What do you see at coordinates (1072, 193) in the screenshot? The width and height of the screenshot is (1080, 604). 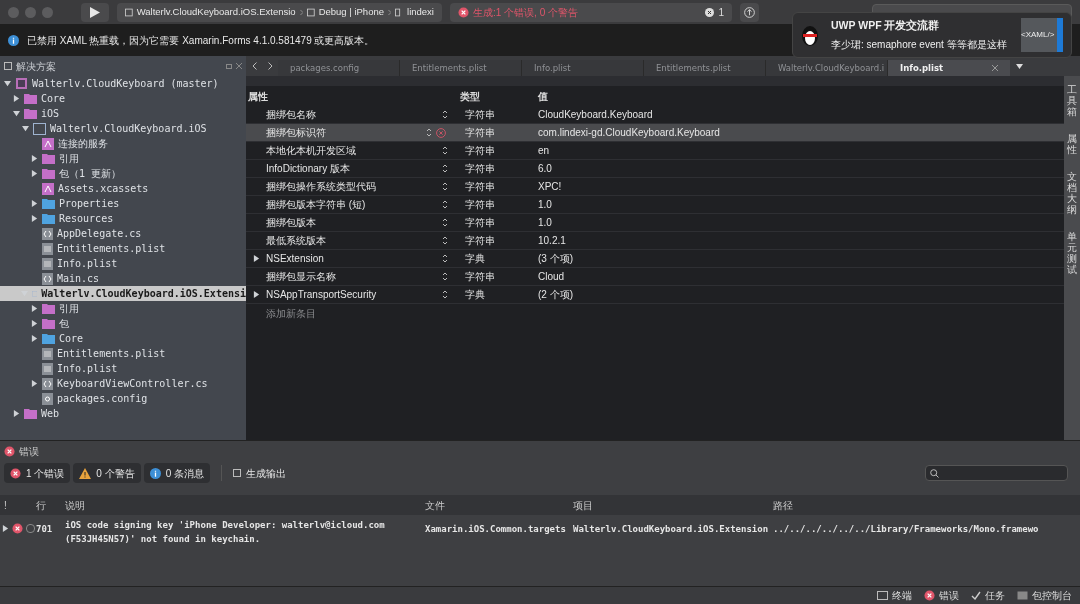 I see `side-tab: 文档大纲` at bounding box center [1072, 193].